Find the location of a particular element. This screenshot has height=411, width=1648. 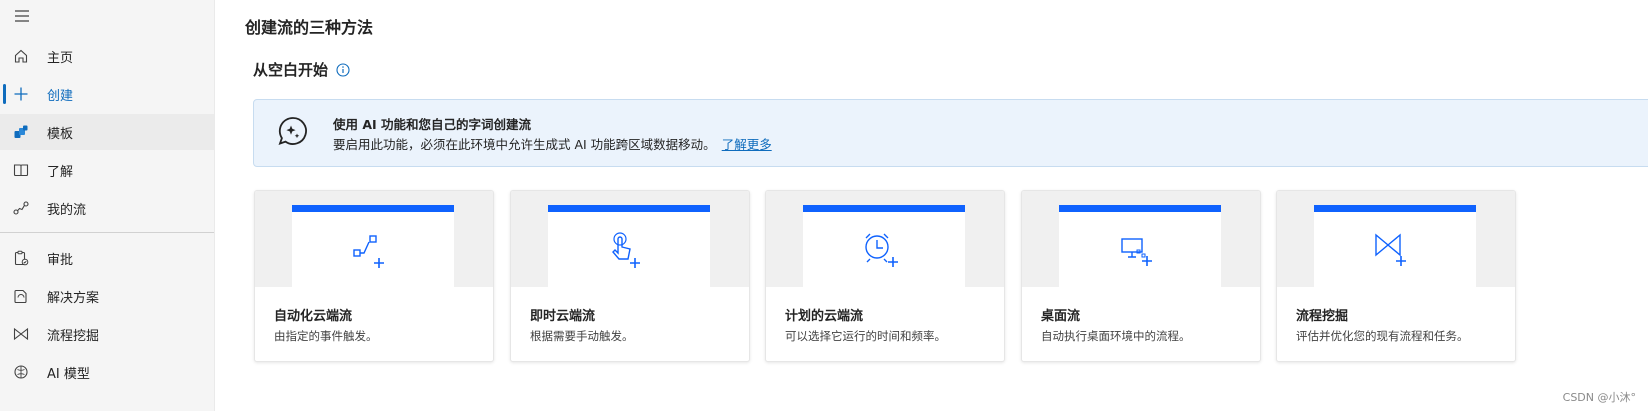

sidebar-item-label: 我的流 is located at coordinates (67, 210).